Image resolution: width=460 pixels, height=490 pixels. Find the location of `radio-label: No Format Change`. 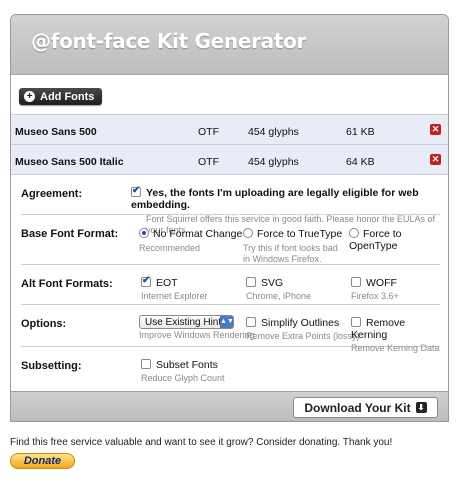

radio-label: No Format Change is located at coordinates (198, 234).